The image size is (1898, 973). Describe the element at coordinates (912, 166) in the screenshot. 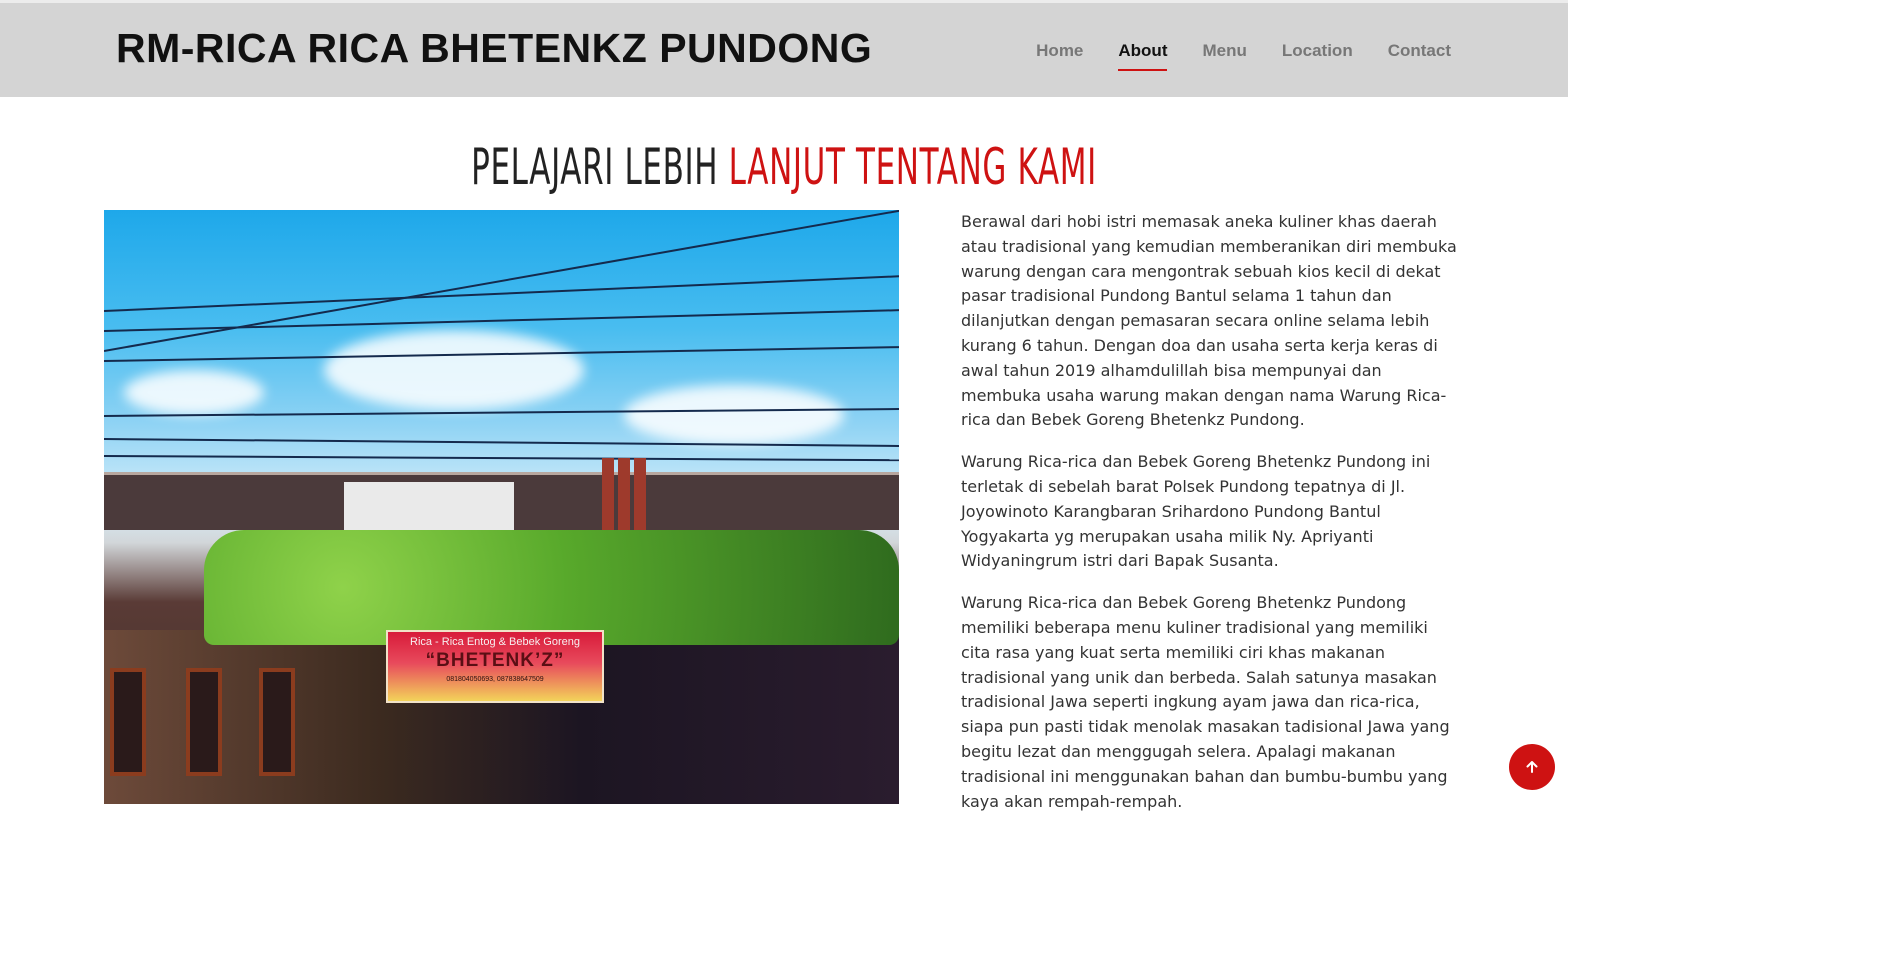

I see `section-title-accent: LANJUT TENTANG KAMI` at that location.